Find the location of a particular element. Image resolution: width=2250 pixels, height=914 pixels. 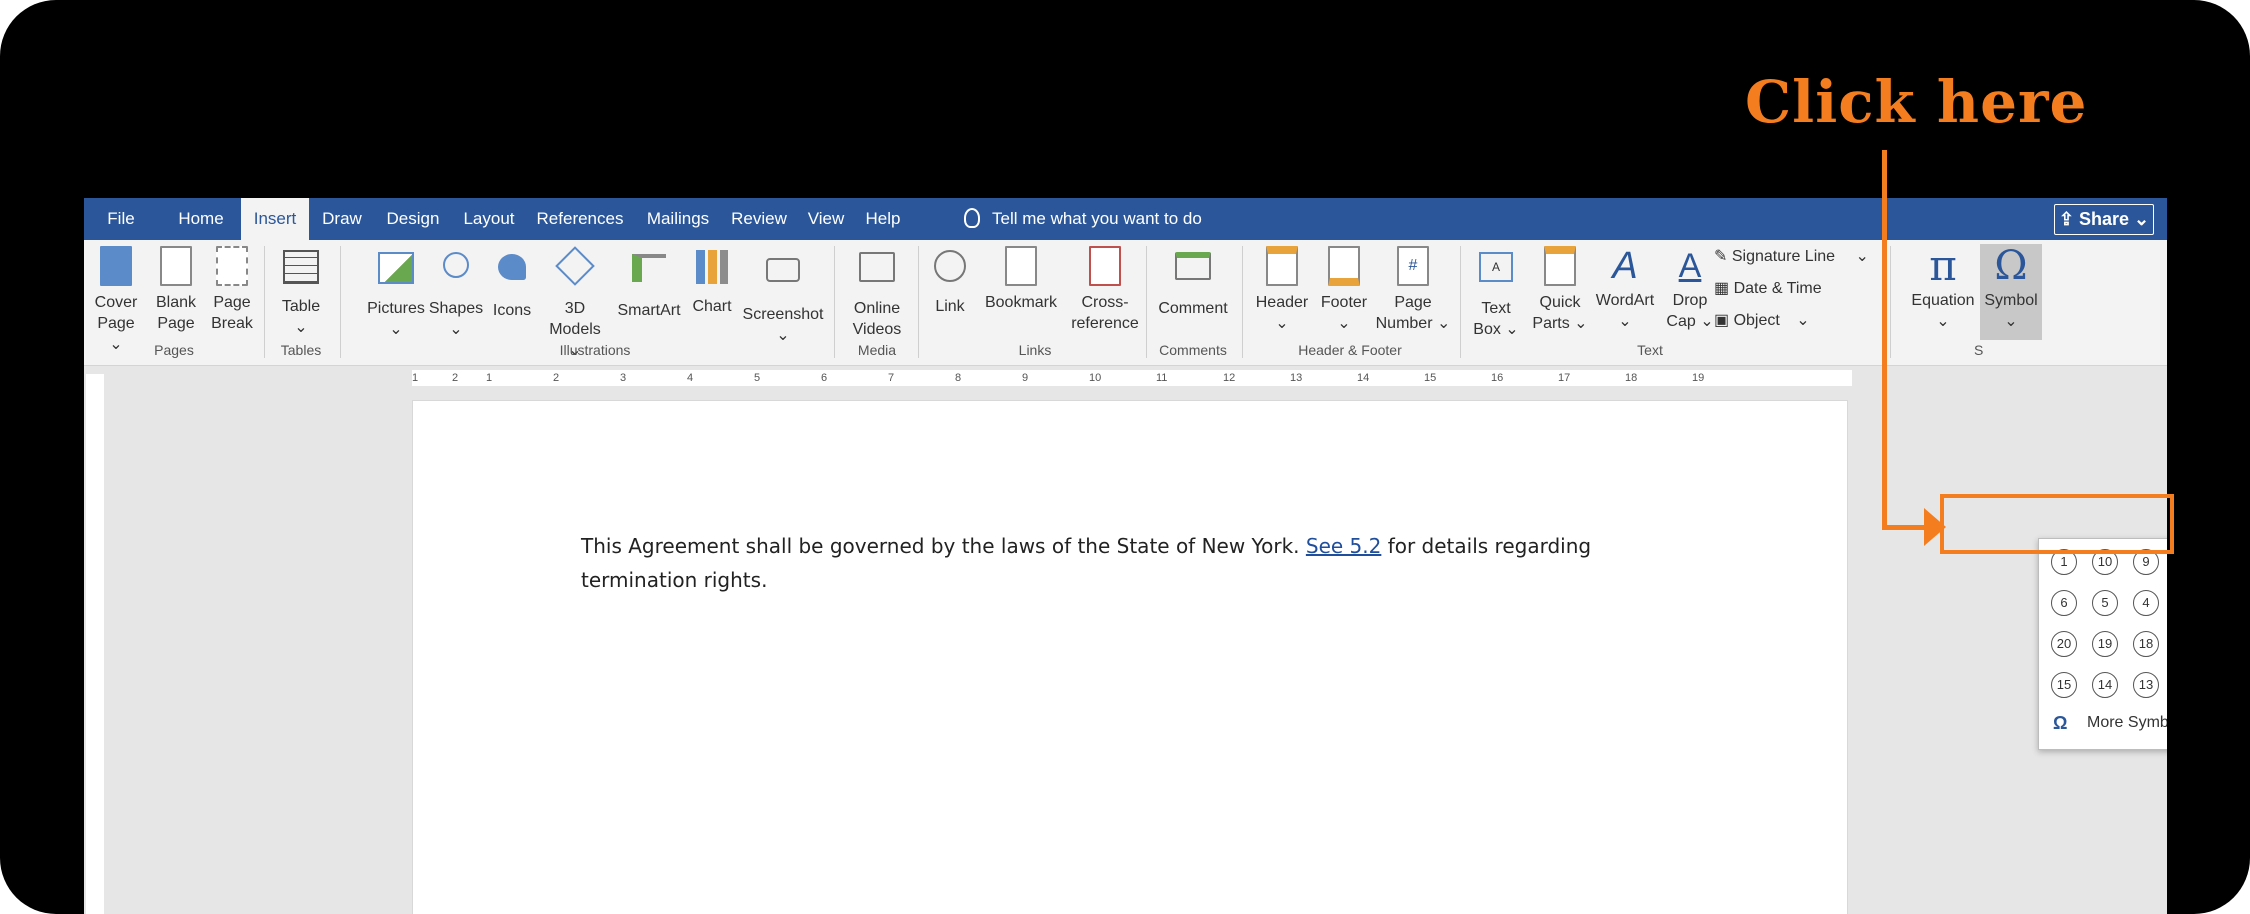

screenshot-button: Screenshot ⌄ is located at coordinates (783, 295).